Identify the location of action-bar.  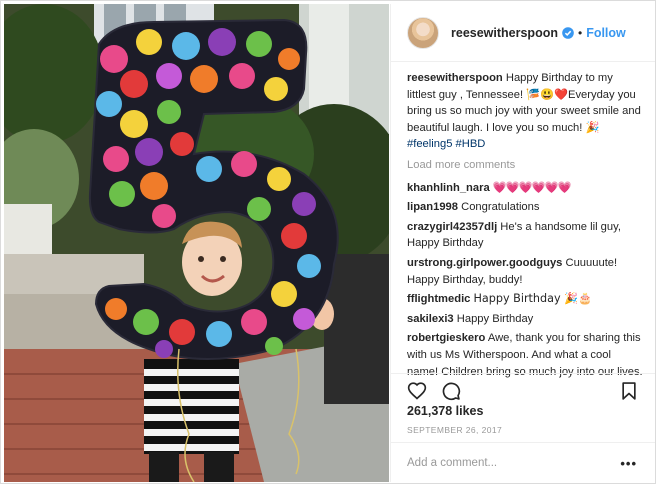
(523, 388).